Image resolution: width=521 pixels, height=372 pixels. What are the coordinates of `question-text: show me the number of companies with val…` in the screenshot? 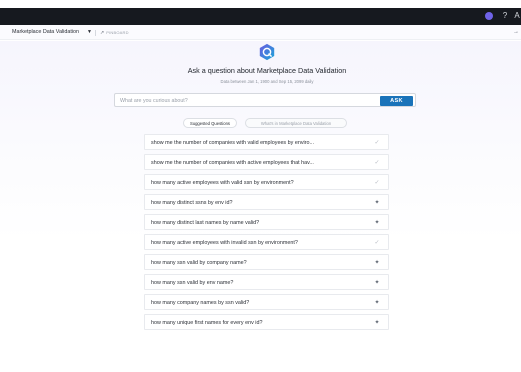 It's located at (232, 142).